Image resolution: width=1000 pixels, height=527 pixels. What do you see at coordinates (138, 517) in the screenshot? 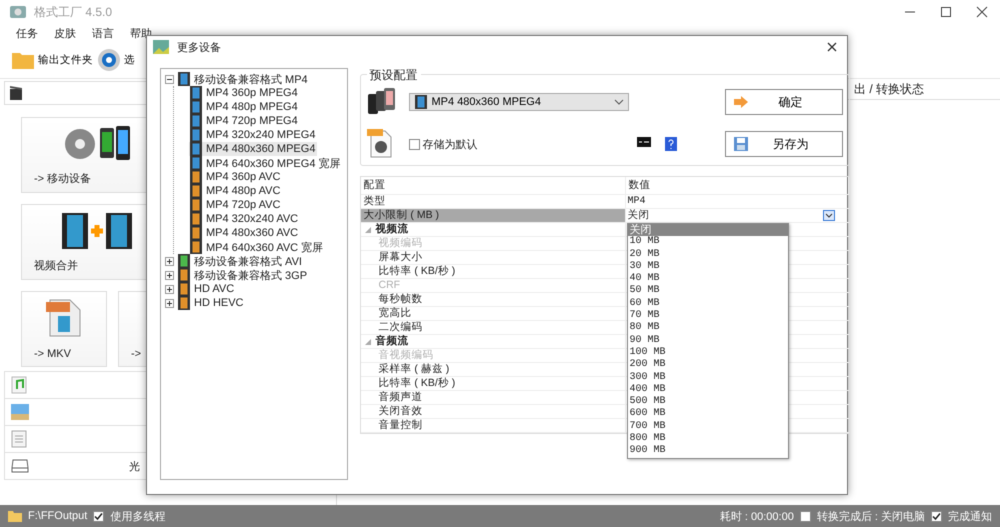
I see `checkbox-label: 使用多线程` at bounding box center [138, 517].